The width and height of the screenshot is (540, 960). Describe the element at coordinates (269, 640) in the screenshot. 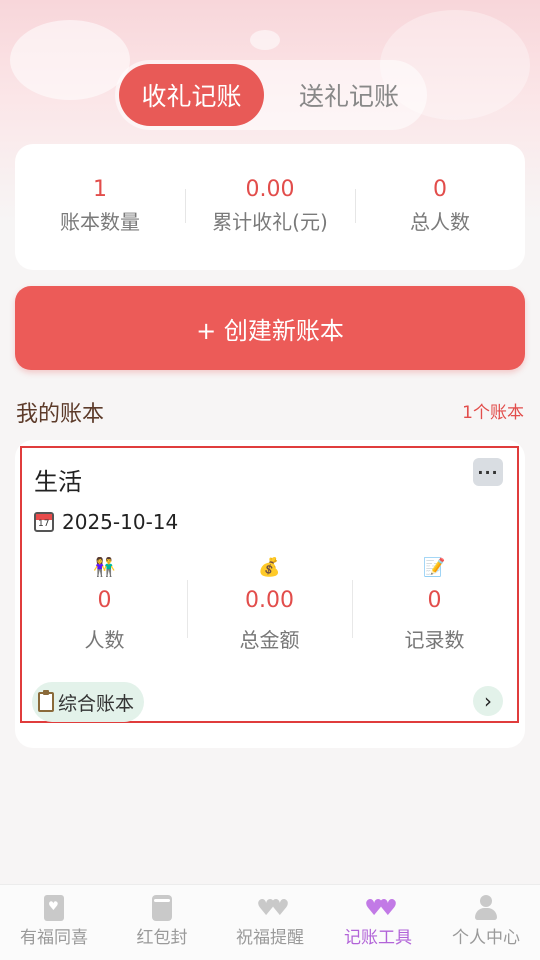

I see `metric-label: 总金额` at that location.